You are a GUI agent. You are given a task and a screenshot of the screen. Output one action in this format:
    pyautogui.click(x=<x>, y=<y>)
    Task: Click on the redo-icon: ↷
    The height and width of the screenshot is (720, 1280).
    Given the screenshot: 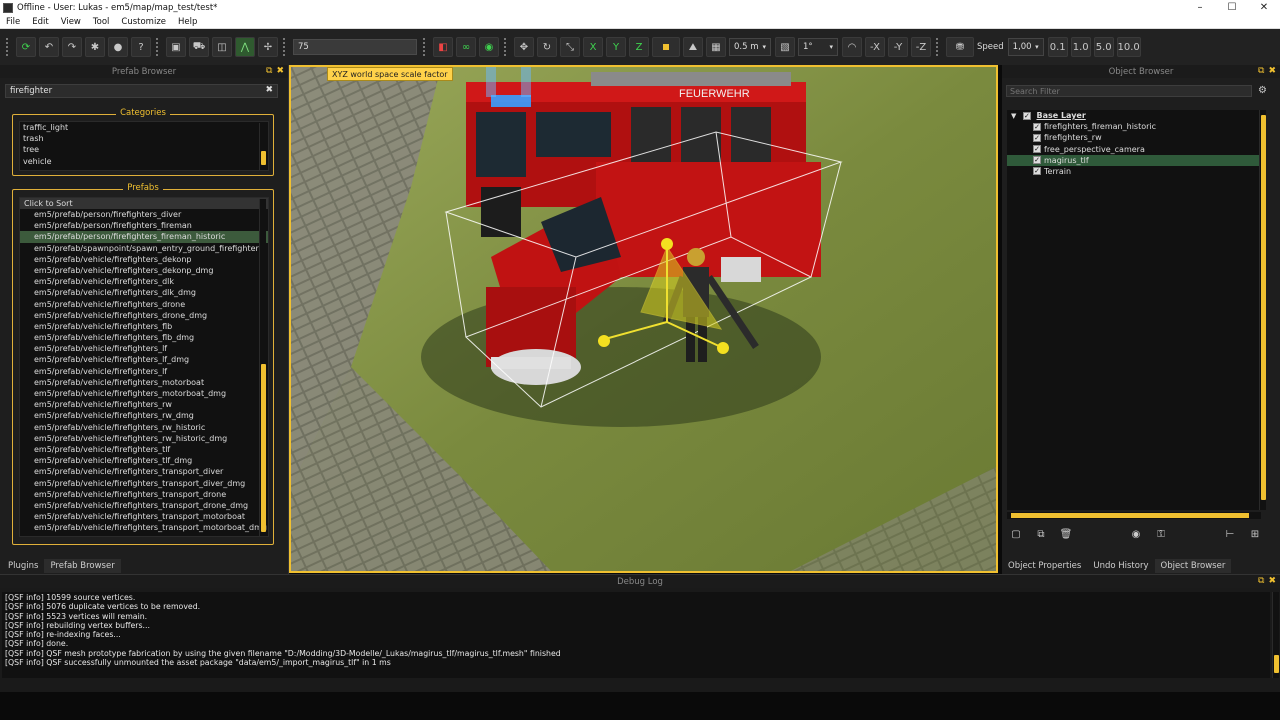 What is the action you would take?
    pyautogui.click(x=72, y=47)
    